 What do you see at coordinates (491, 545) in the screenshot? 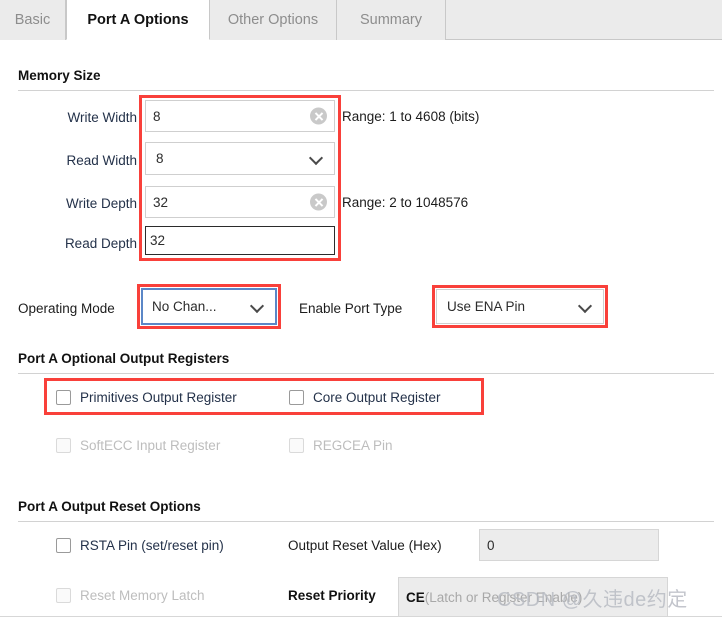
I see `output-reset-value: 0` at bounding box center [491, 545].